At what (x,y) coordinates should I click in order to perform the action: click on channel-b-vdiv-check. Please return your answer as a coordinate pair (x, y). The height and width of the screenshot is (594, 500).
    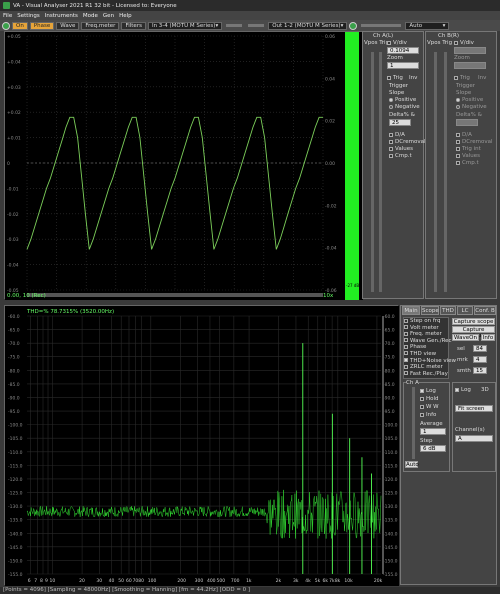
    Looking at the image, I should click on (456, 42).